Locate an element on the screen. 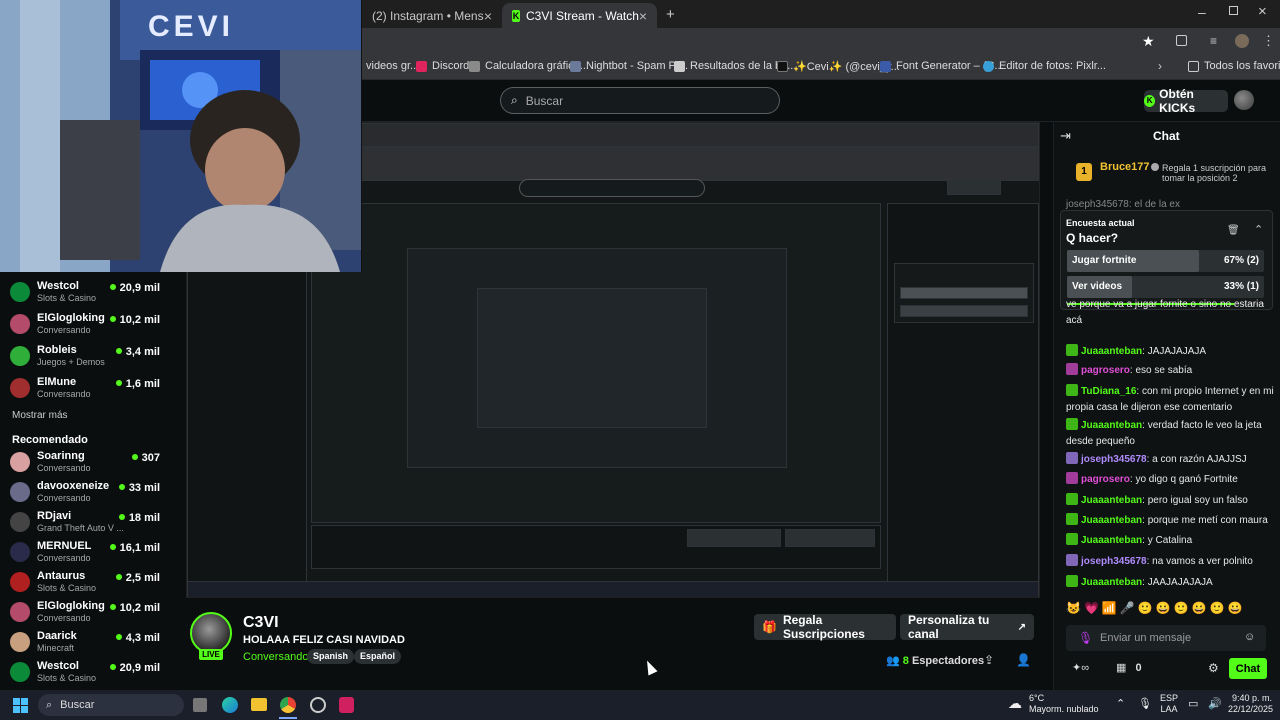 This screenshot has width=1280, height=720. taskbar-search: ⌕ Buscar is located at coordinates (111, 705).